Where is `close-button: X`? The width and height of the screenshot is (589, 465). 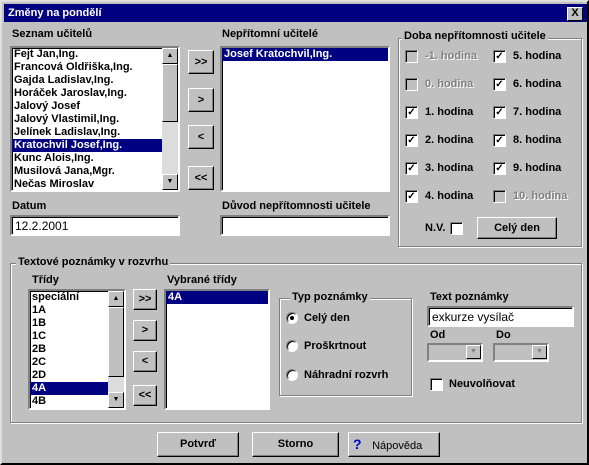 close-button: X is located at coordinates (575, 14).